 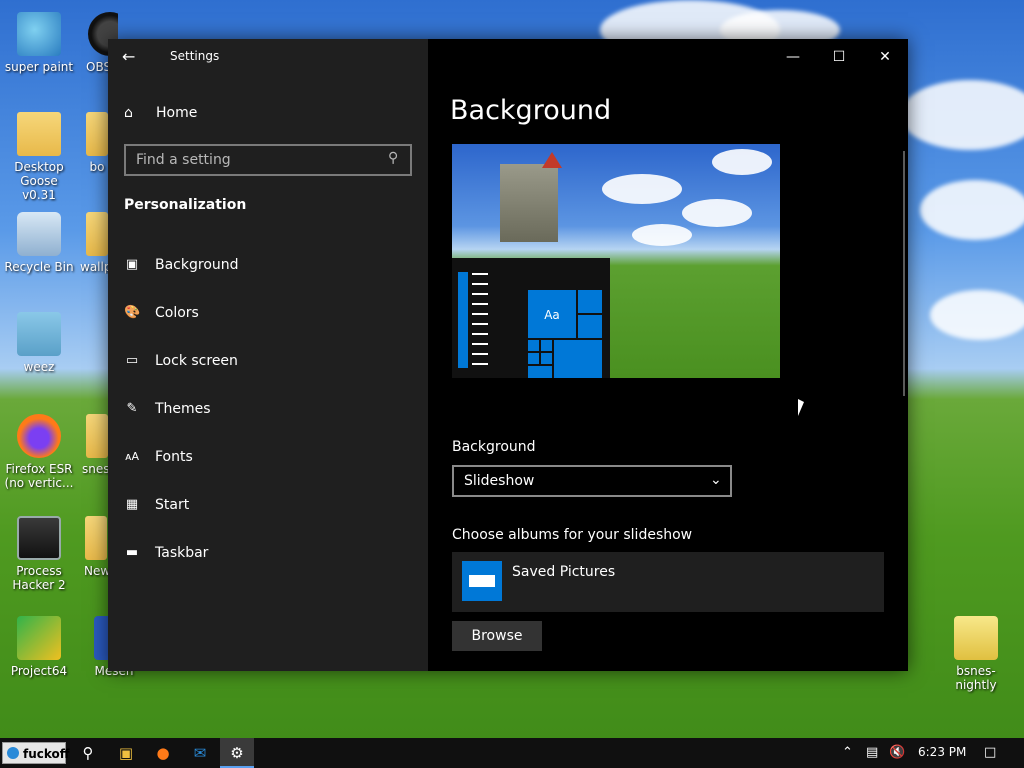 What do you see at coordinates (473, 320) in the screenshot?
I see `preview-menu-lines` at bounding box center [473, 320].